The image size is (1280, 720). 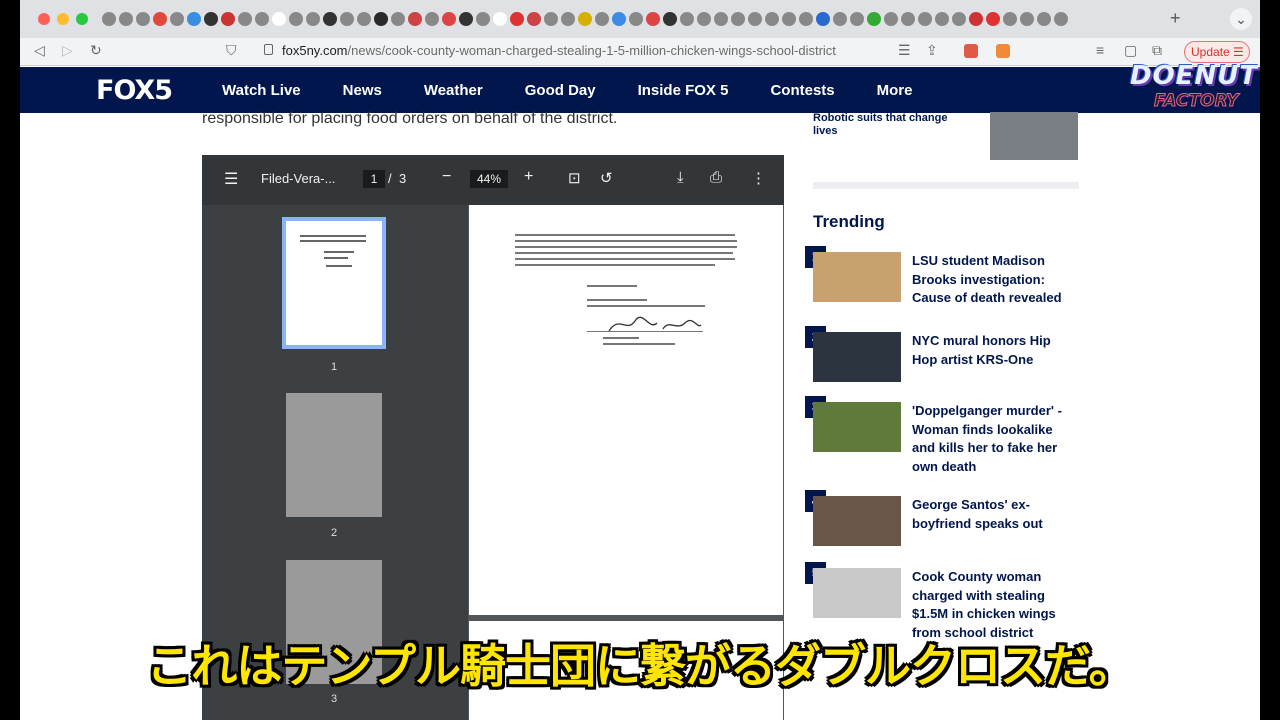 I want to click on sidebar-icon: ▢, so click(x=1130, y=50).